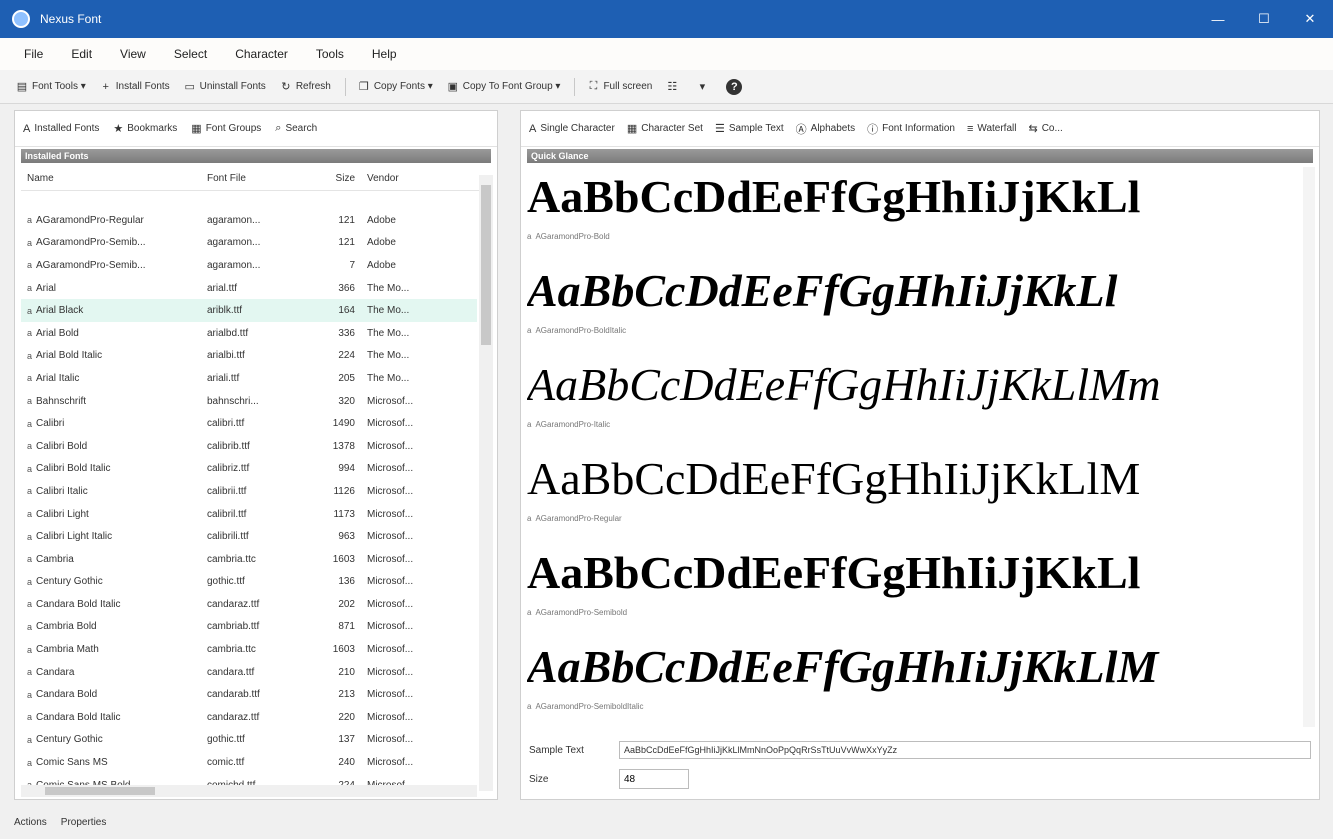  I want to click on font-file-cell: cambria.ttc, so click(231, 650).